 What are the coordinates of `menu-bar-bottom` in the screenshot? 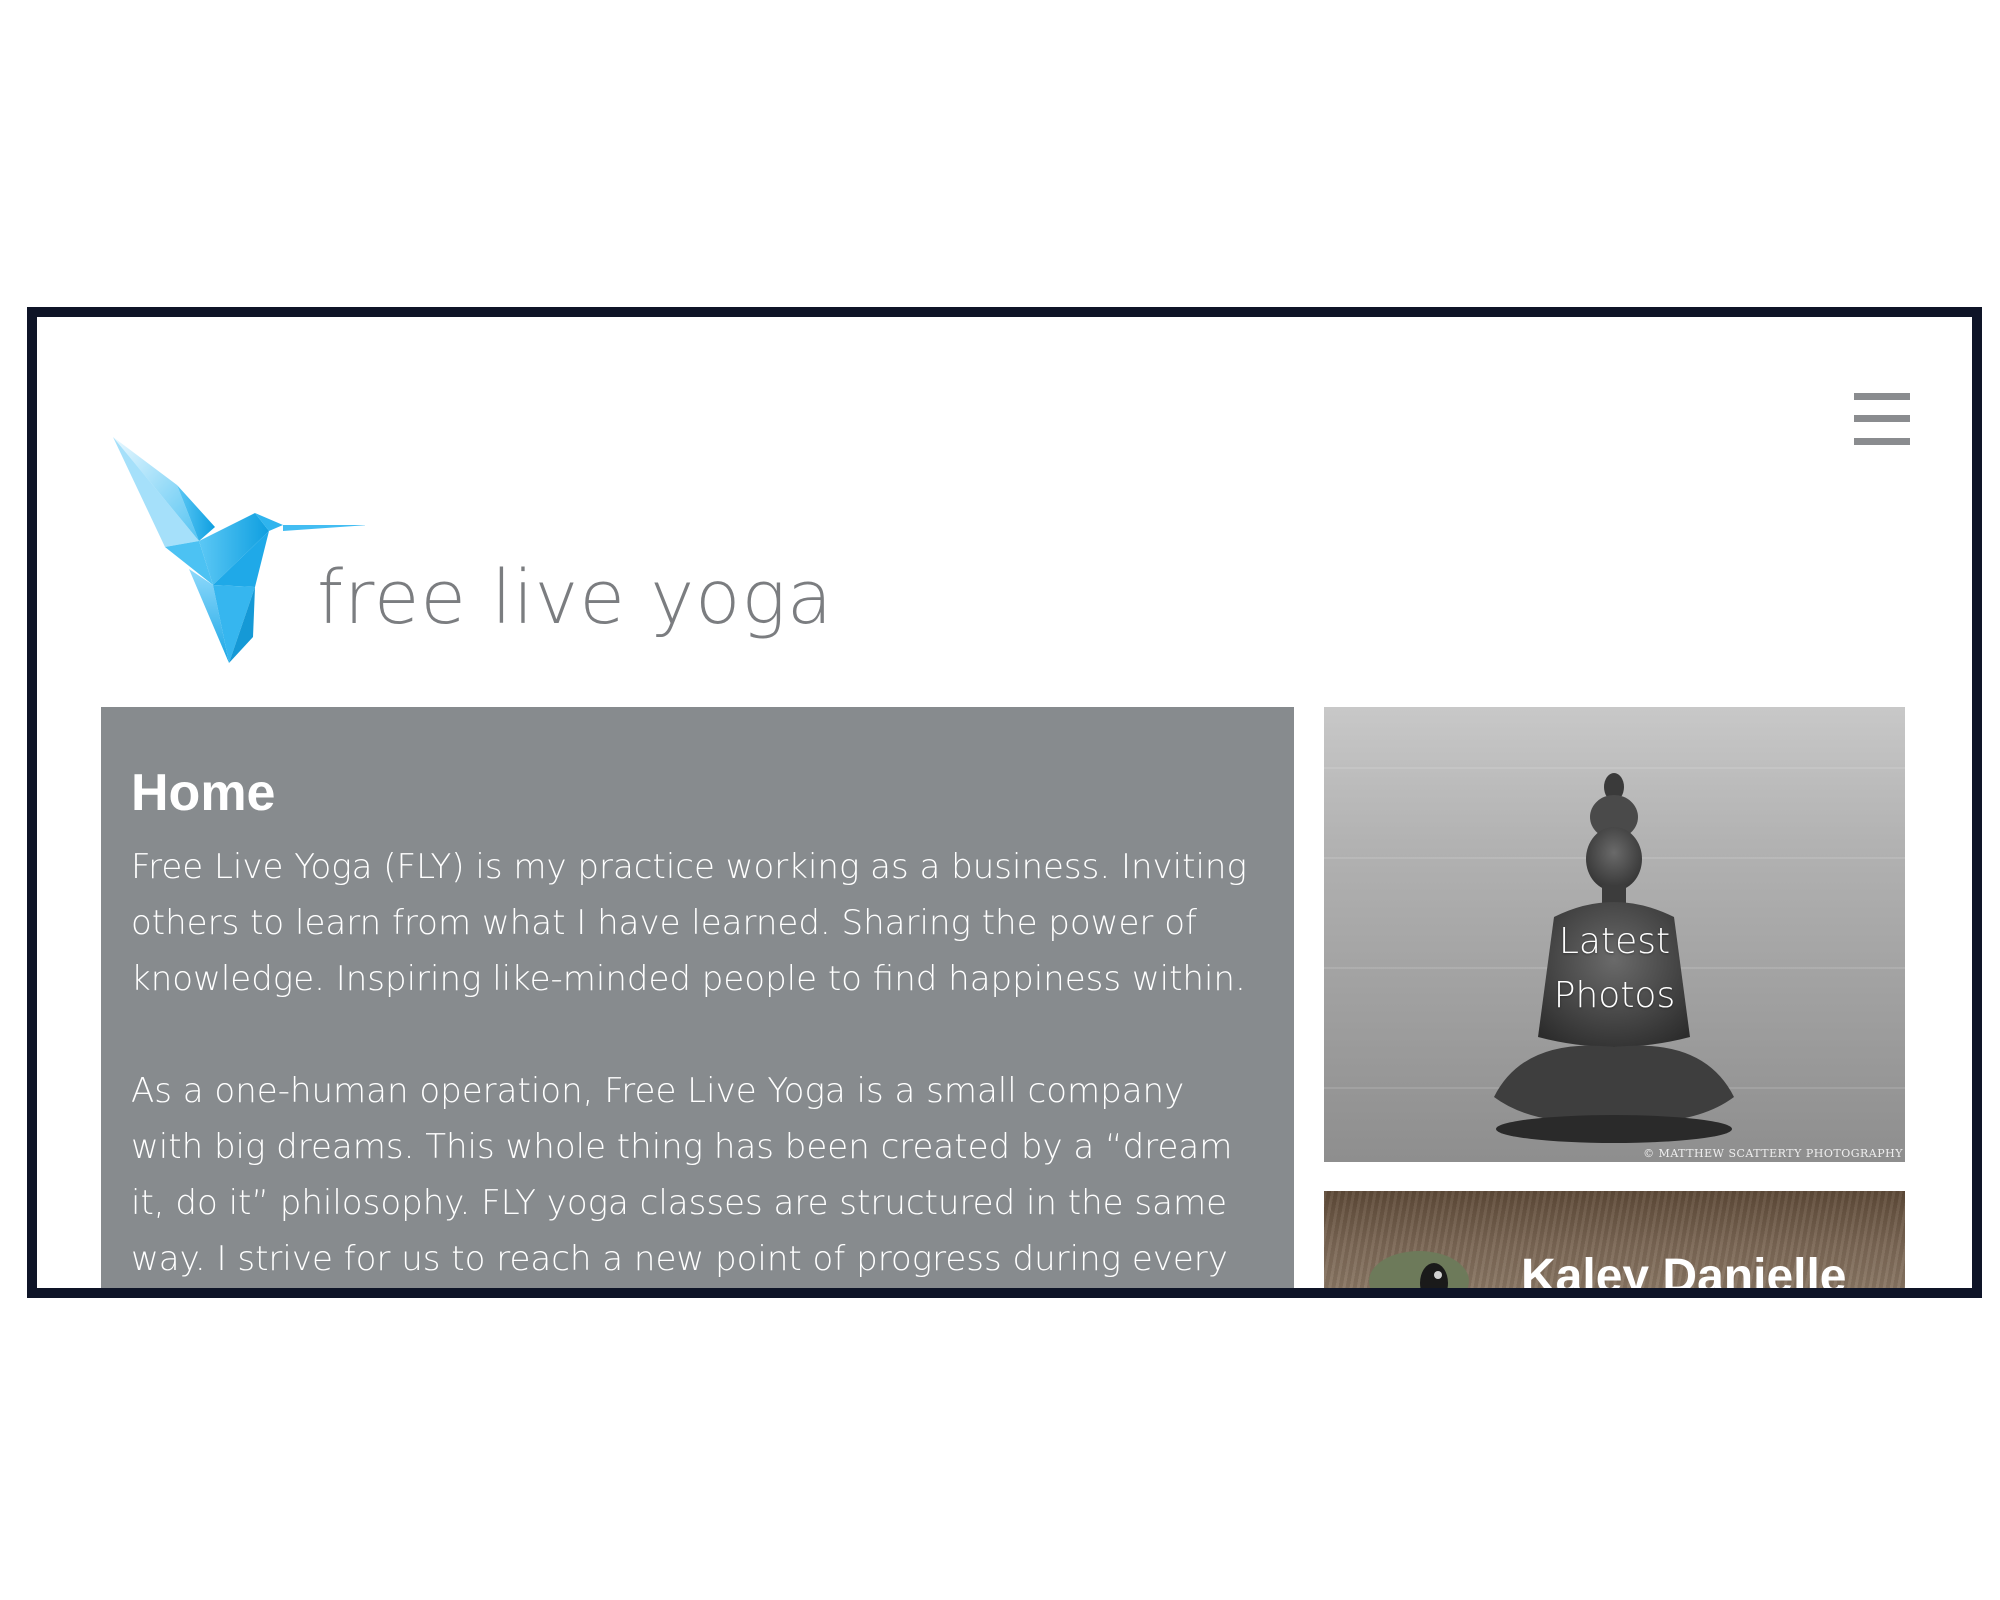 It's located at (1882, 441).